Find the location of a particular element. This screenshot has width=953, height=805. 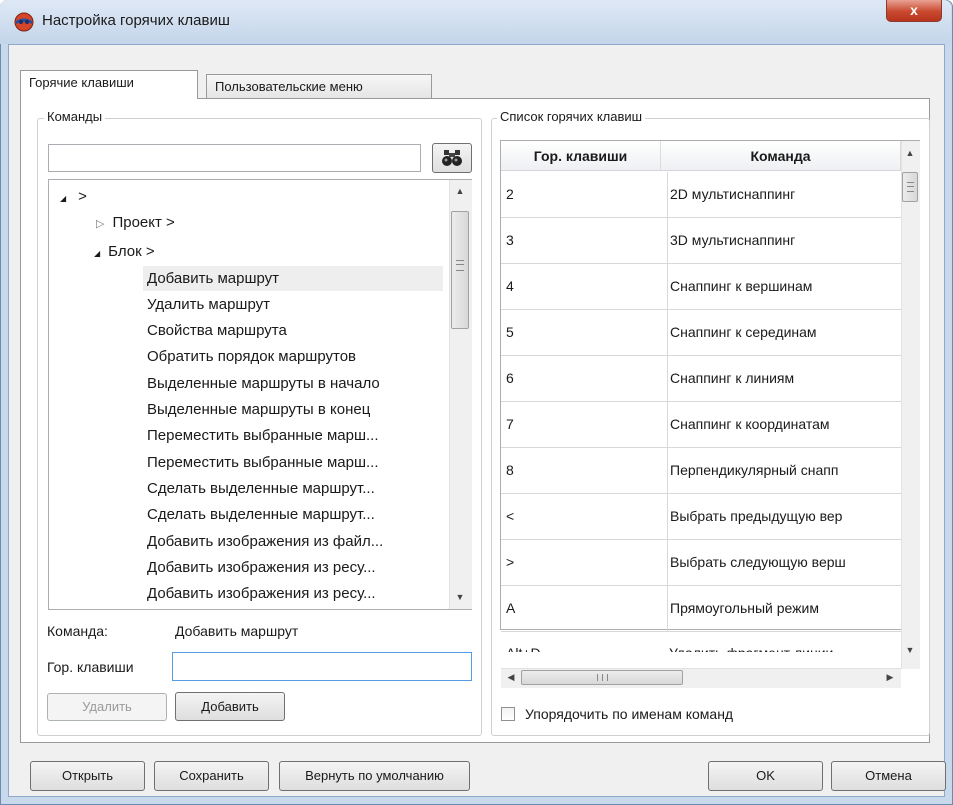

tree-scroll-thumb is located at coordinates (460, 270).